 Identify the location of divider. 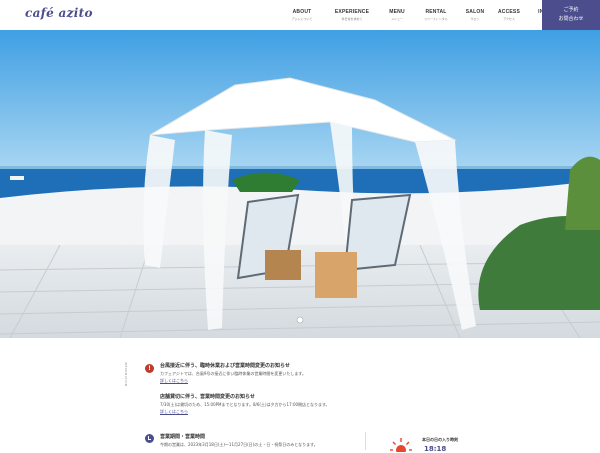
(365, 441).